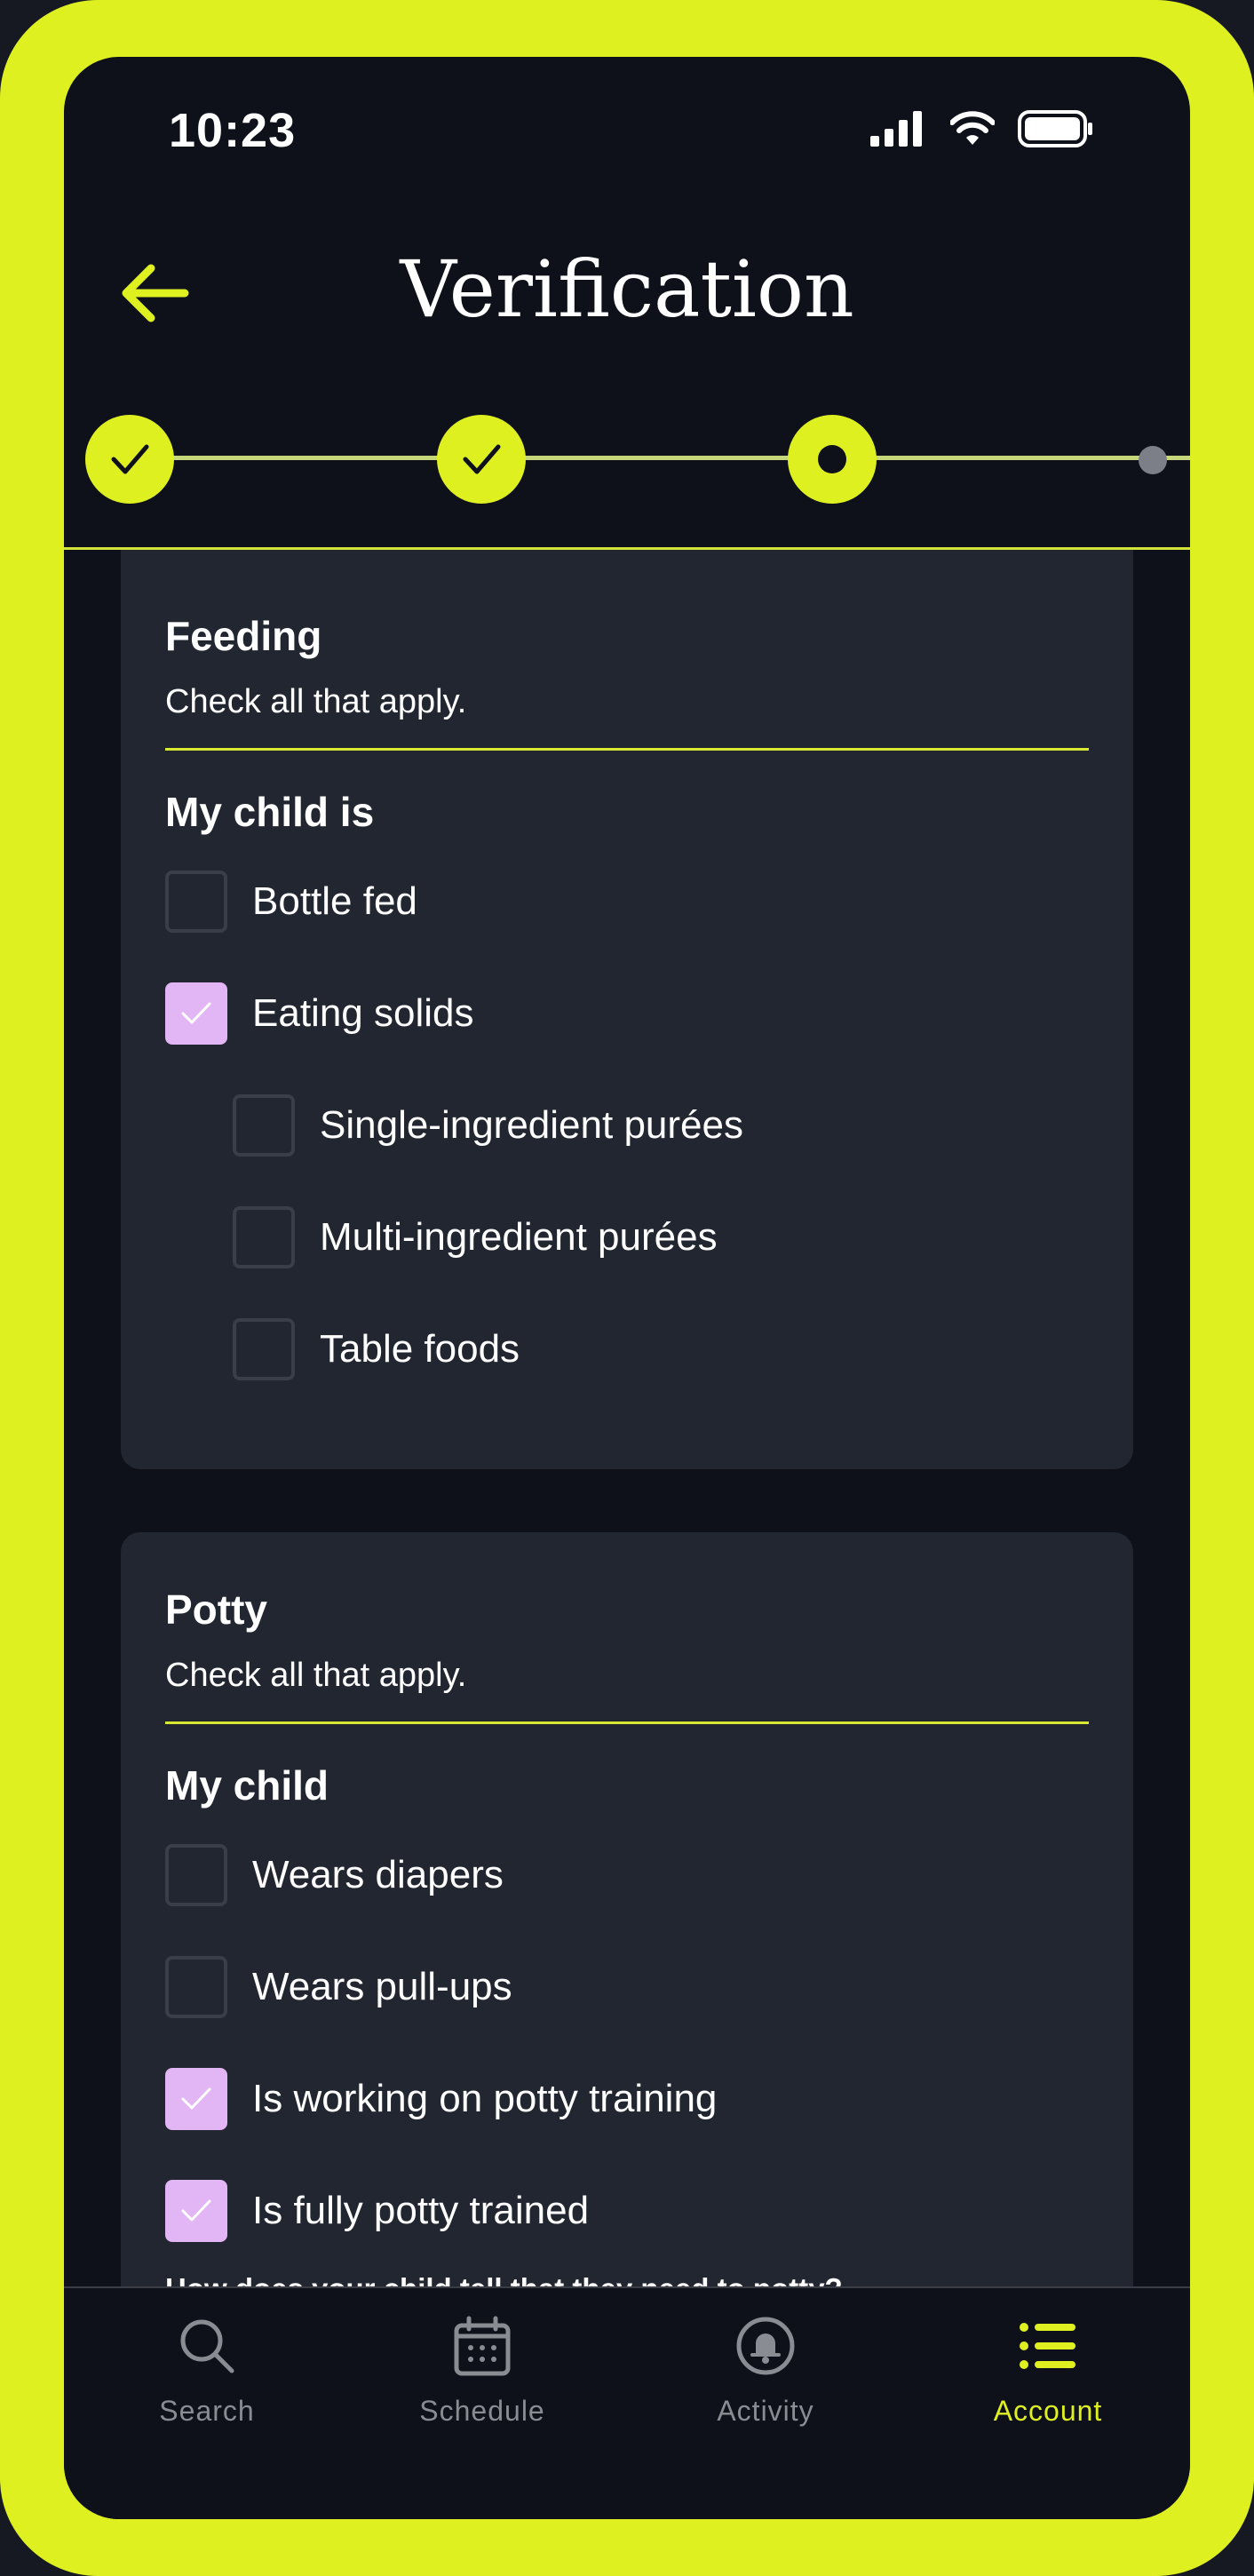 Image resolution: width=1254 pixels, height=2576 pixels. What do you see at coordinates (482, 2377) in the screenshot?
I see `nav-item-schedule: Schedule` at bounding box center [482, 2377].